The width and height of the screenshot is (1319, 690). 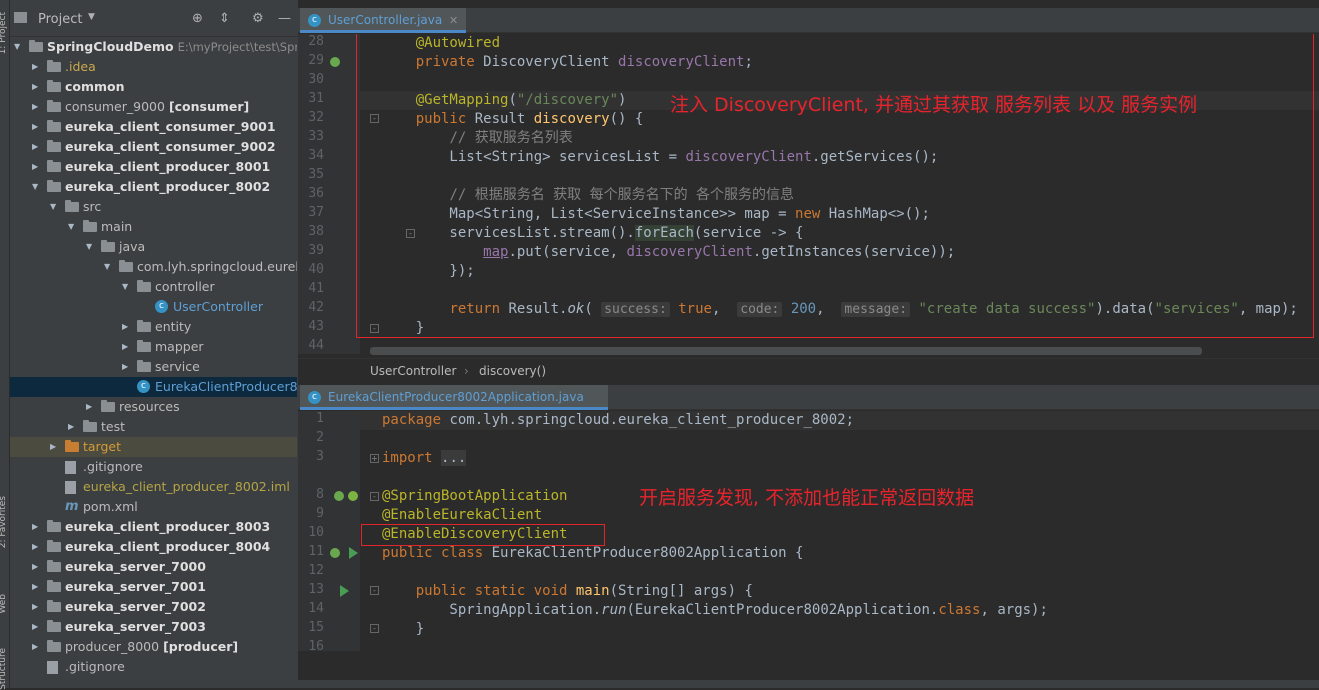 I want to click on tree-item: ▶ eureka_client_consumer_9002, so click(x=154, y=147).